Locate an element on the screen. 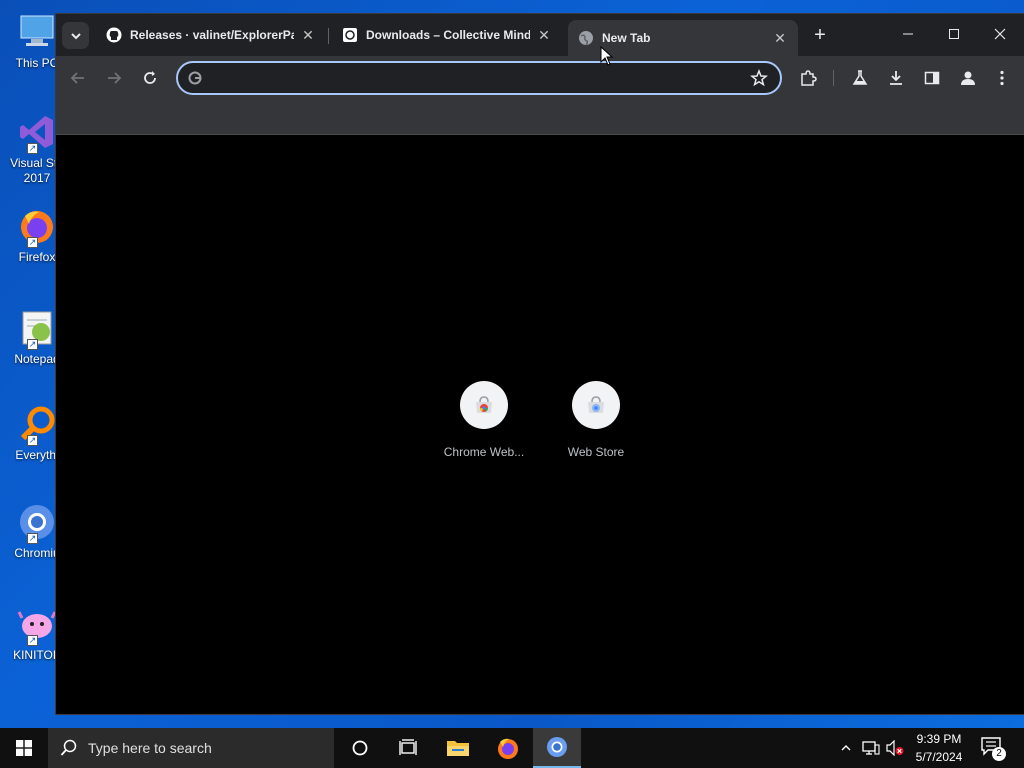 The height and width of the screenshot is (768, 1024). kinito-pet-icon: ↗ is located at coordinates (37, 625).